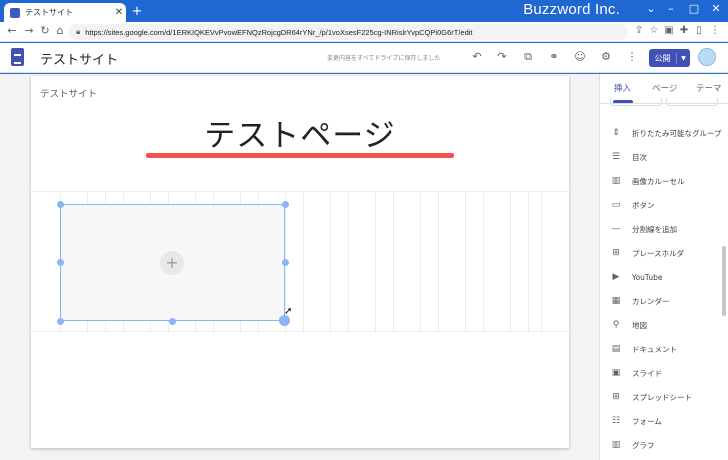 The height and width of the screenshot is (460, 728). What do you see at coordinates (17, 57) in the screenshot?
I see `sites-logo-icon` at bounding box center [17, 57].